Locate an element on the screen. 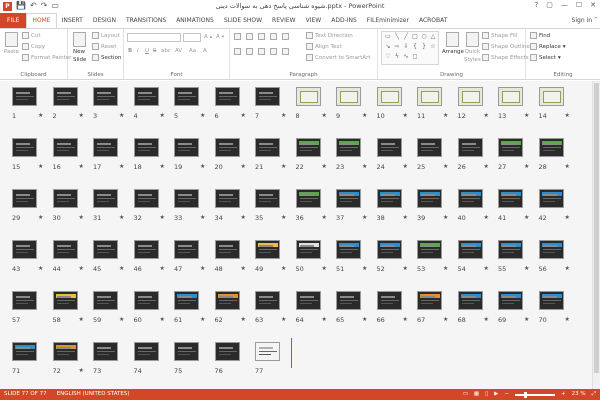 Image resolution: width=600 pixels, height=400 pixels. slide-thumbnail-52: 52 ★ is located at coordinates (392, 256).